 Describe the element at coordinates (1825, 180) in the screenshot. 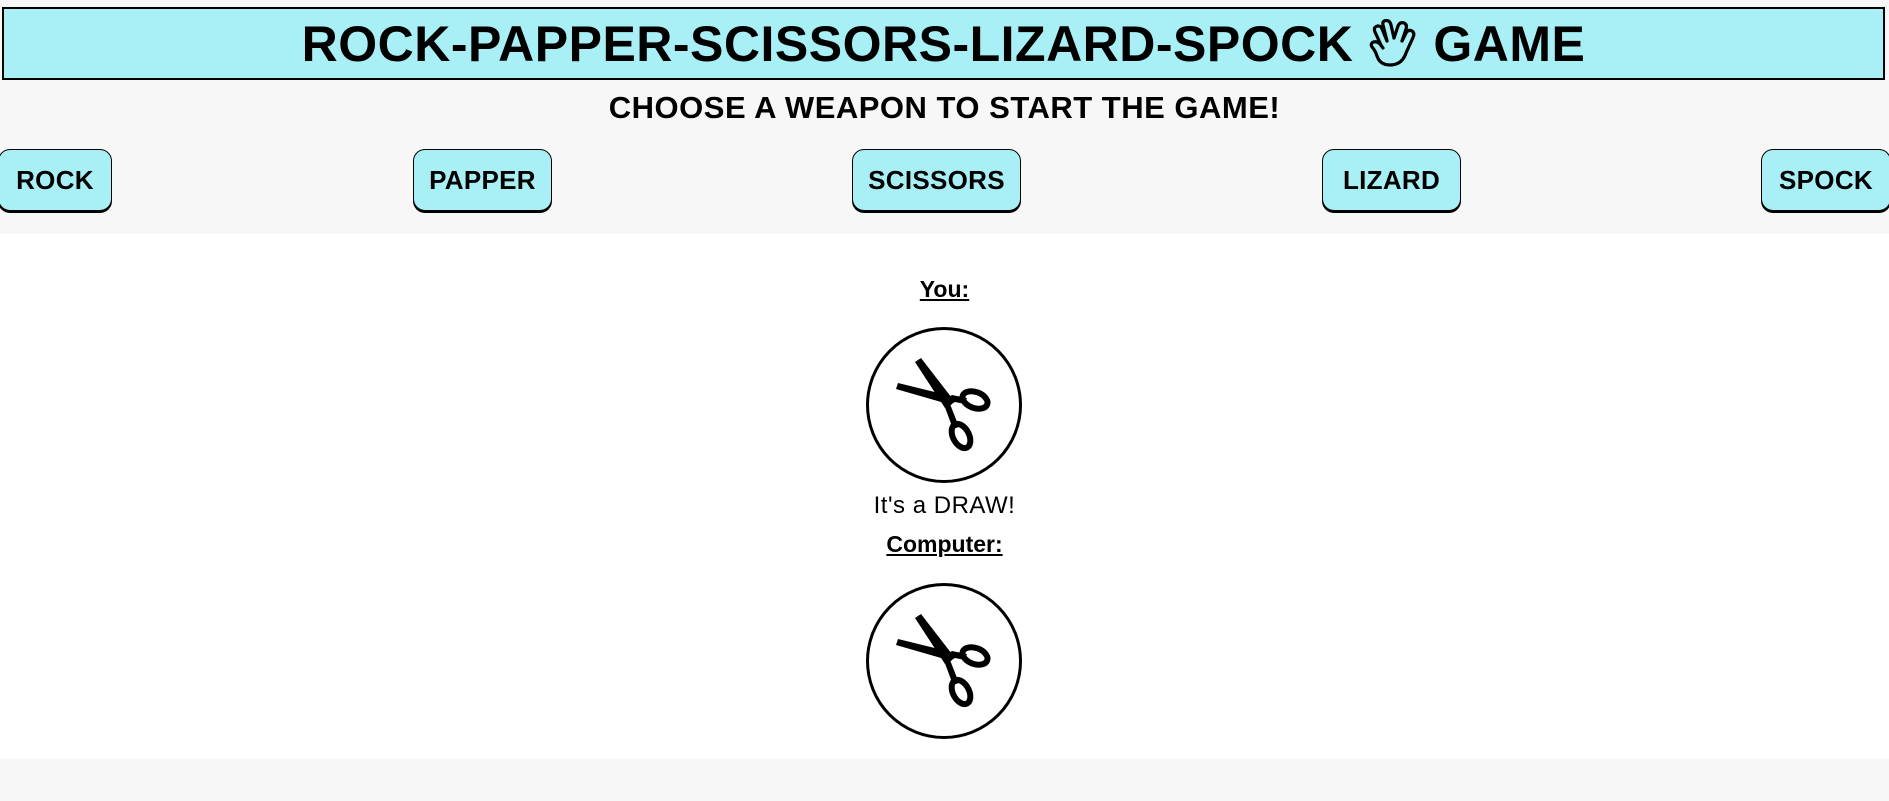

I see `spock-button: SPOCK` at that location.